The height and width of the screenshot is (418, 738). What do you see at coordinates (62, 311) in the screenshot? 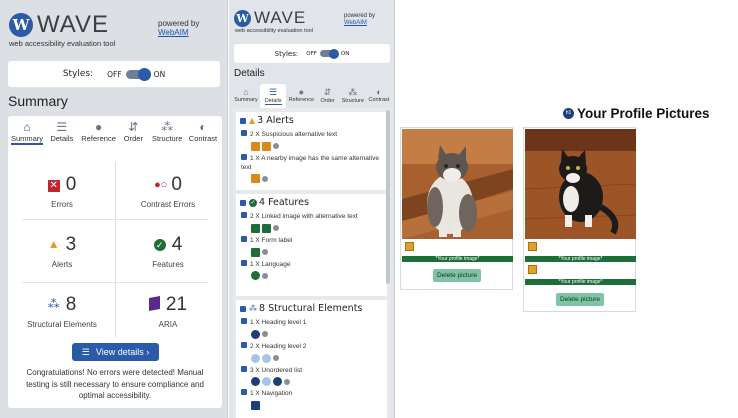
I see `stat-structural-elements: ⁂ 8 Structural Elements` at bounding box center [62, 311].